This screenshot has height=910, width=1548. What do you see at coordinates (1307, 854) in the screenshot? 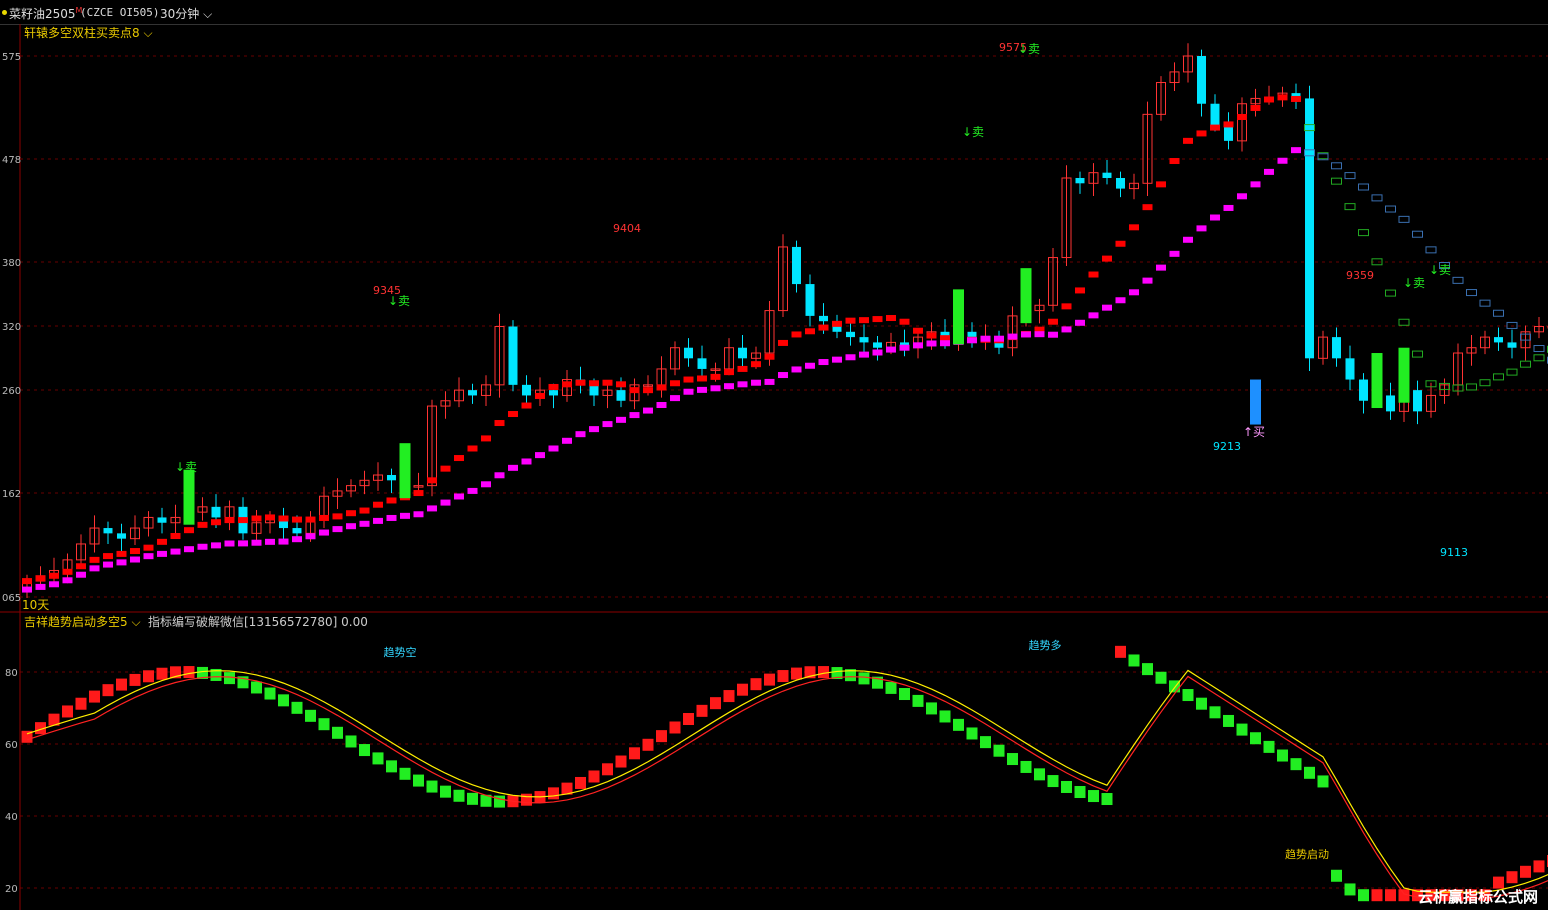
I see `sub-annotation: 趋势启动` at bounding box center [1307, 854].